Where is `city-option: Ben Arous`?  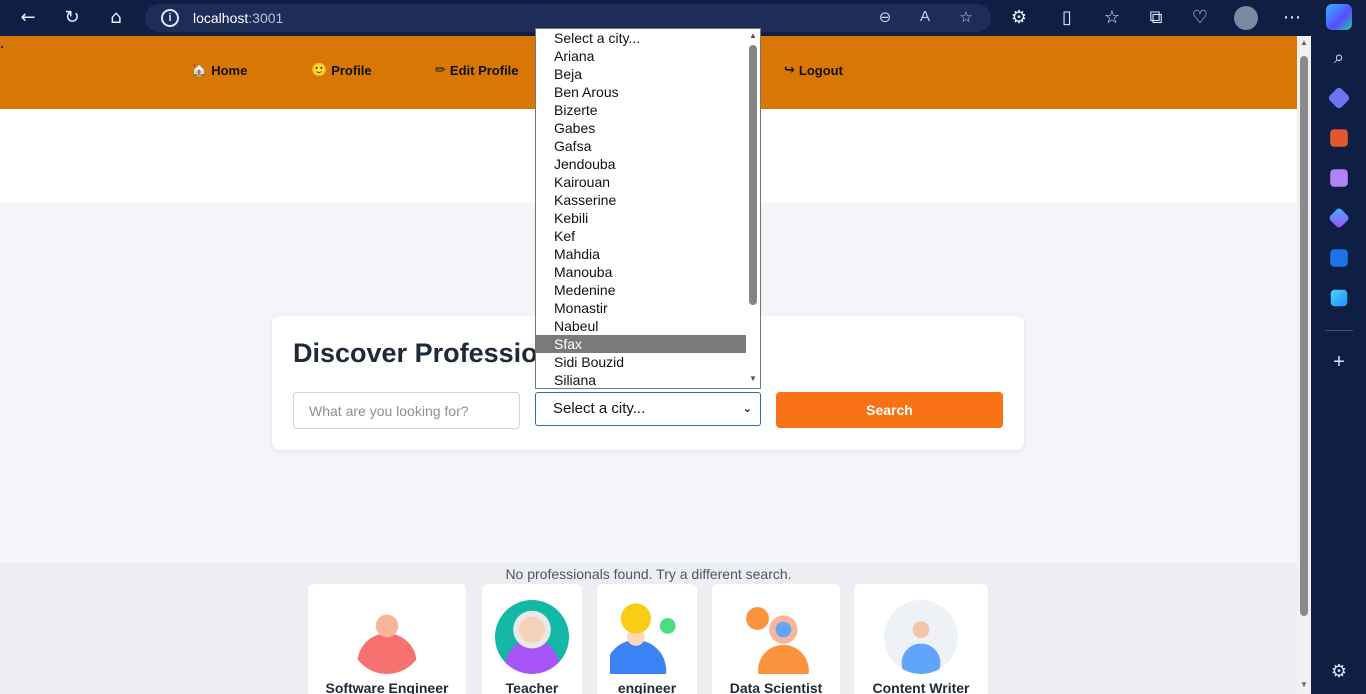
city-option: Ben Arous is located at coordinates (641, 92).